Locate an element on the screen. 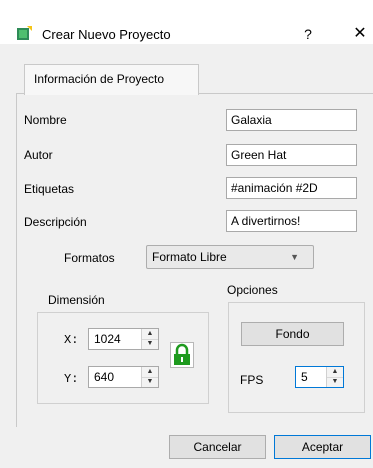 This screenshot has height=468, width=373. formats-label: Formatos is located at coordinates (89, 258).